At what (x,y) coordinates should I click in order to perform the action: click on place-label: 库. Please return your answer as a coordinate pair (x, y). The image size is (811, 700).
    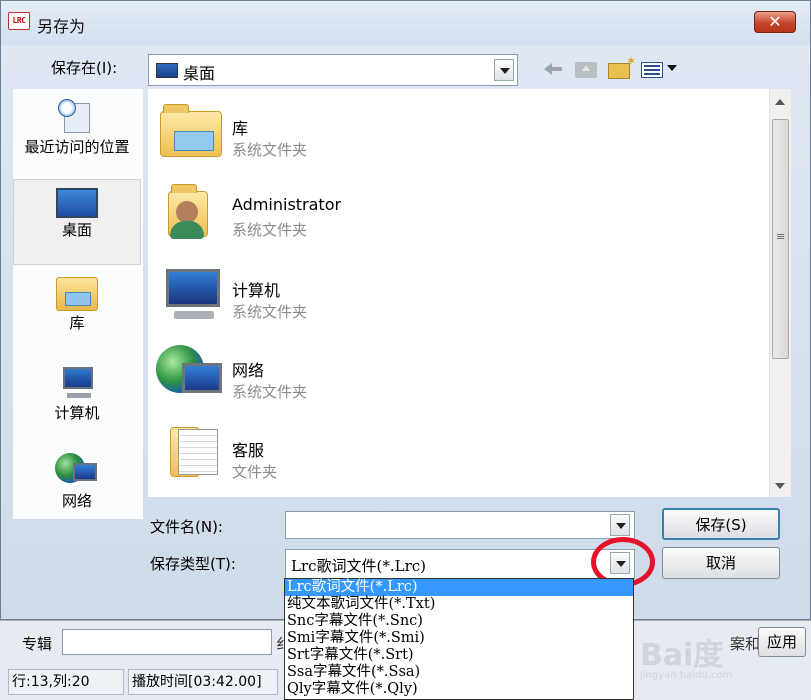
    Looking at the image, I should click on (77, 323).